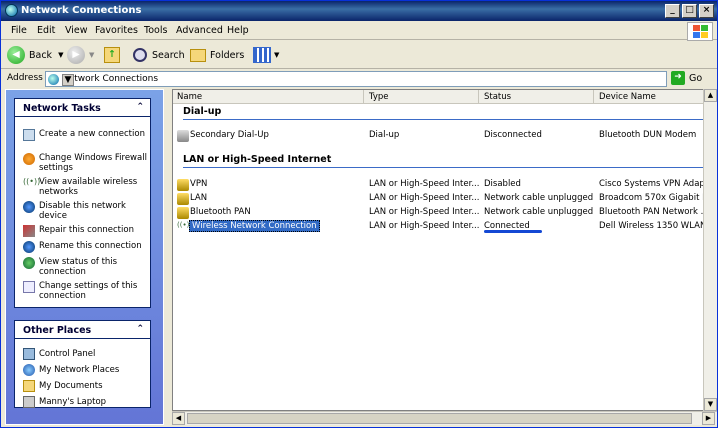 The height and width of the screenshot is (428, 718). I want to click on firewall-icon, so click(29, 159).